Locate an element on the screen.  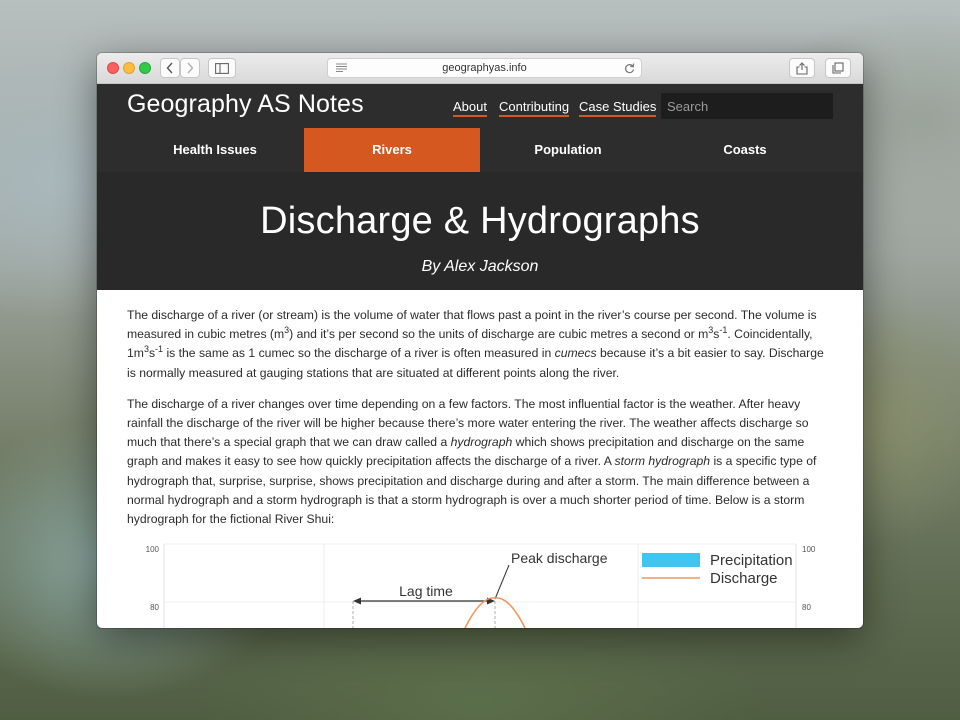
peak-pointer-line is located at coordinates (502, 582).